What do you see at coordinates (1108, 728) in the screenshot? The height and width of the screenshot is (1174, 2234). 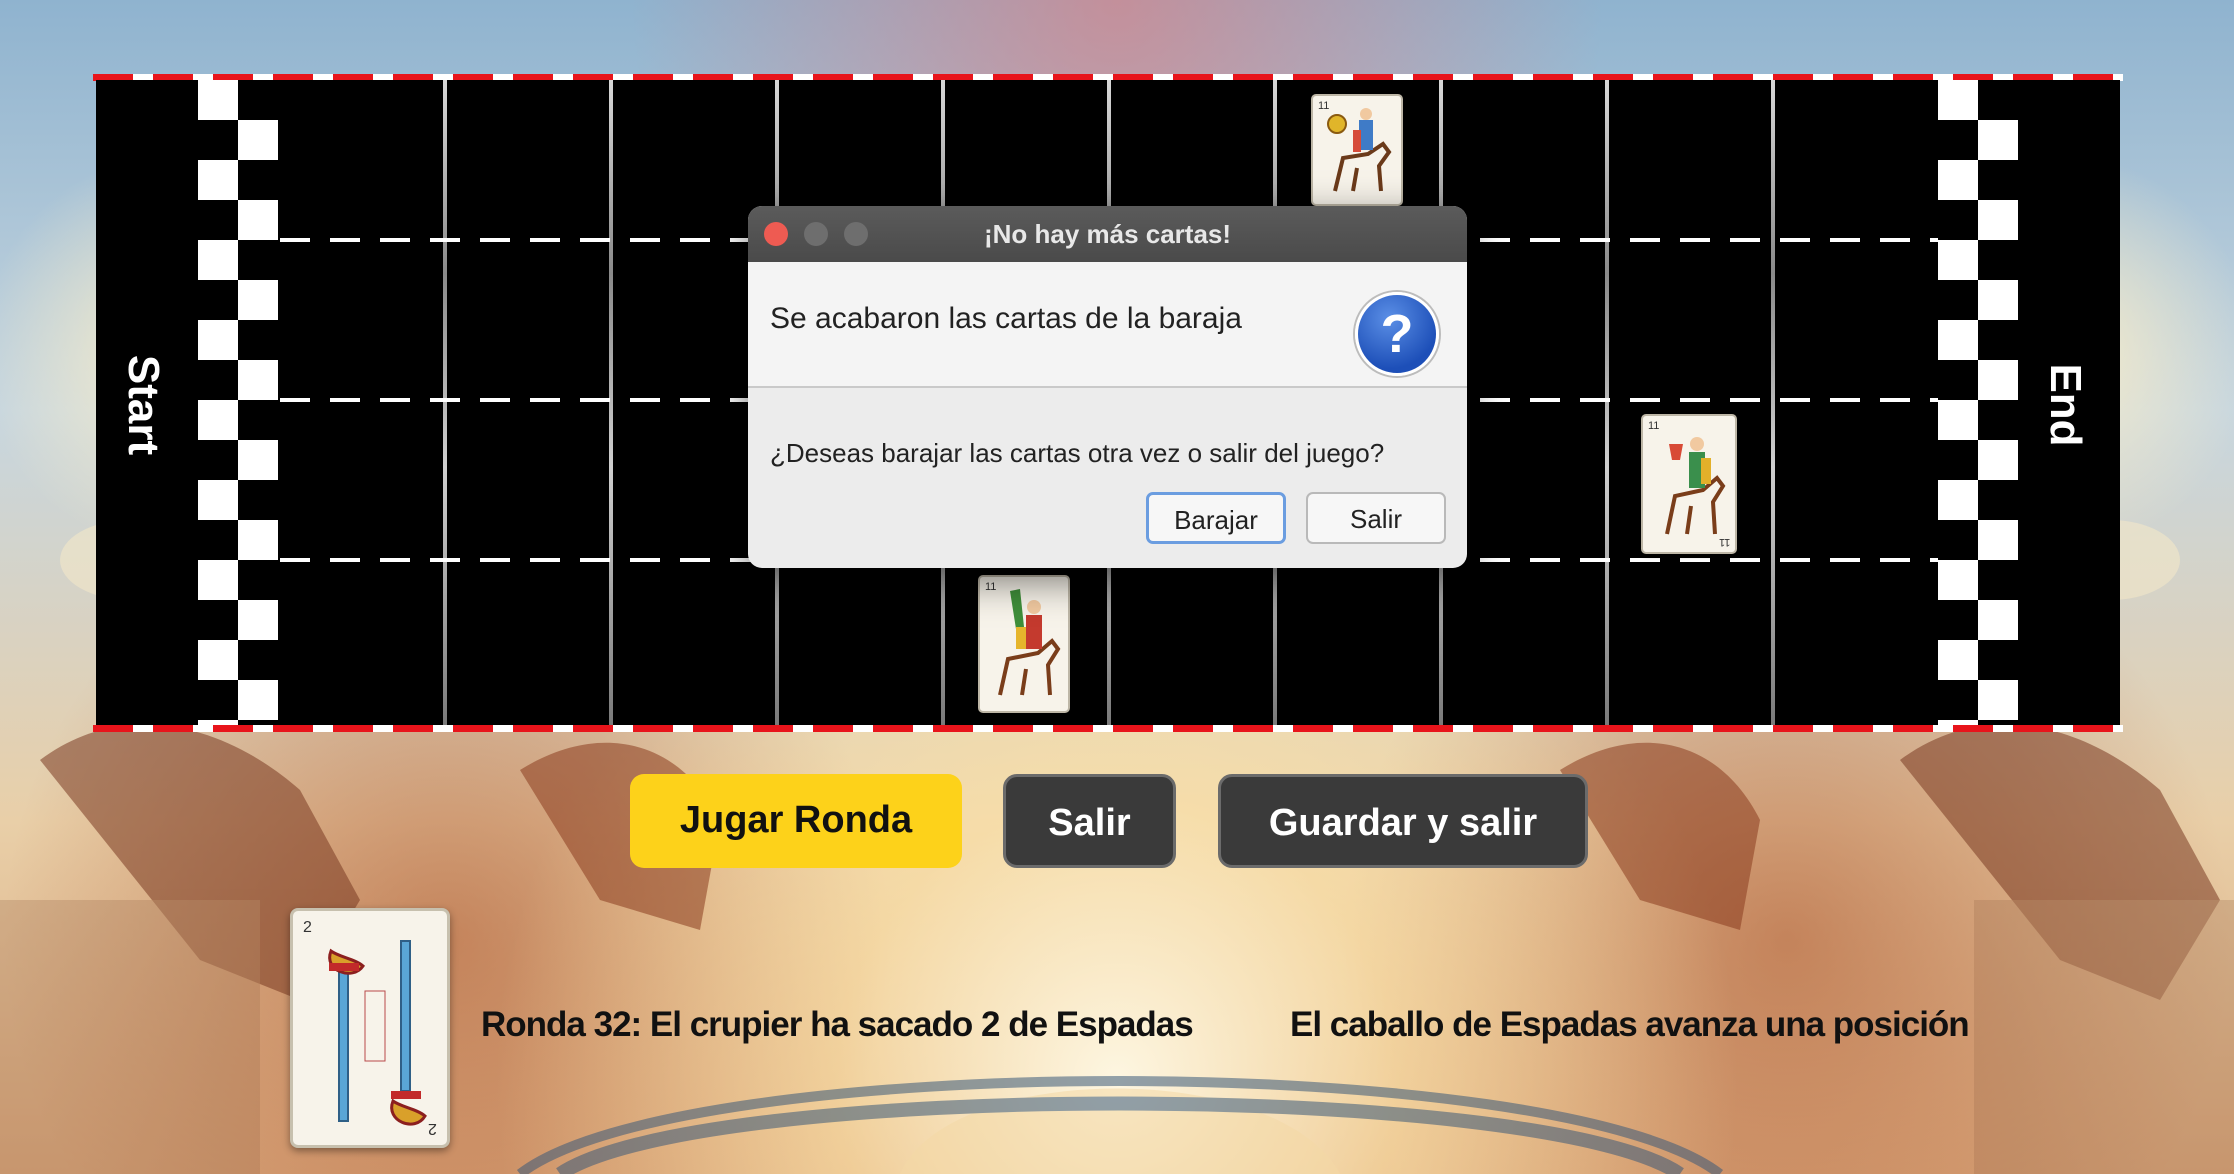 I see `track-bottom-border` at bounding box center [1108, 728].